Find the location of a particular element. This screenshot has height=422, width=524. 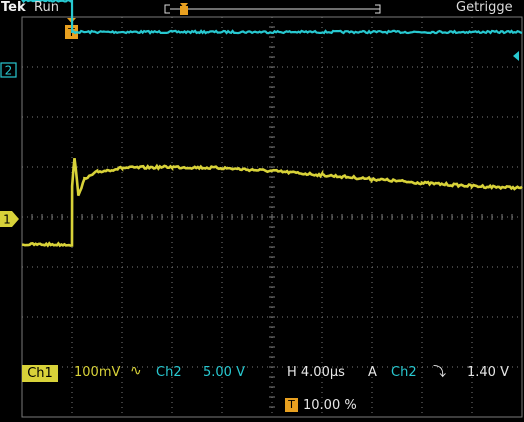

horizontal-scale: H 4.00µs is located at coordinates (316, 372).